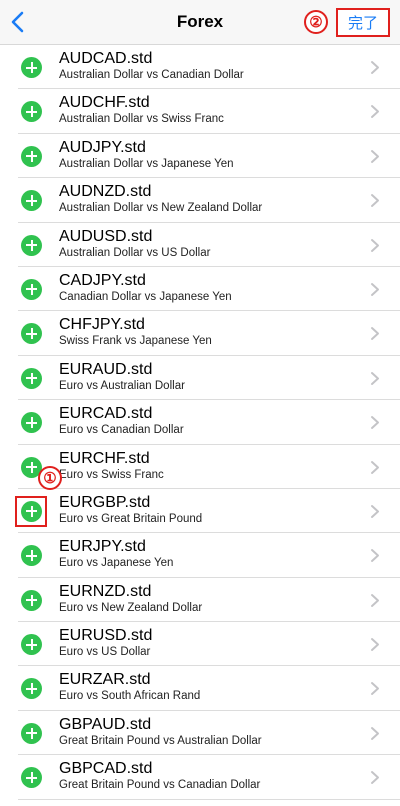 This screenshot has height=806, width=400. Describe the element at coordinates (200, 22) in the screenshot. I see `navigation-bar: Forex ② 完了` at that location.